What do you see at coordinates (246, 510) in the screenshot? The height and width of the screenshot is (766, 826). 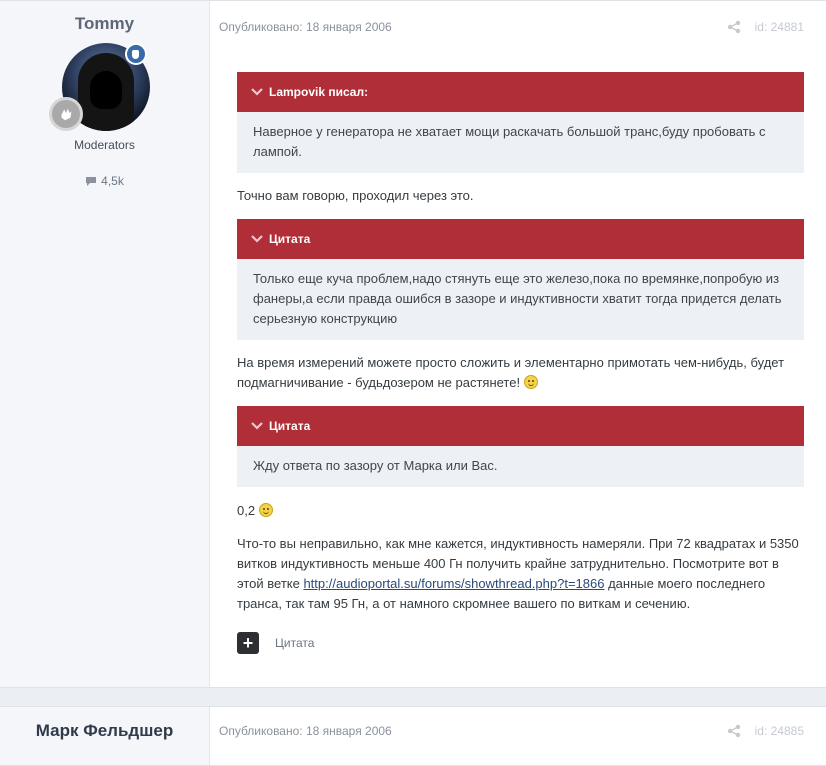 I see `paragraph-text: 0,2` at bounding box center [246, 510].